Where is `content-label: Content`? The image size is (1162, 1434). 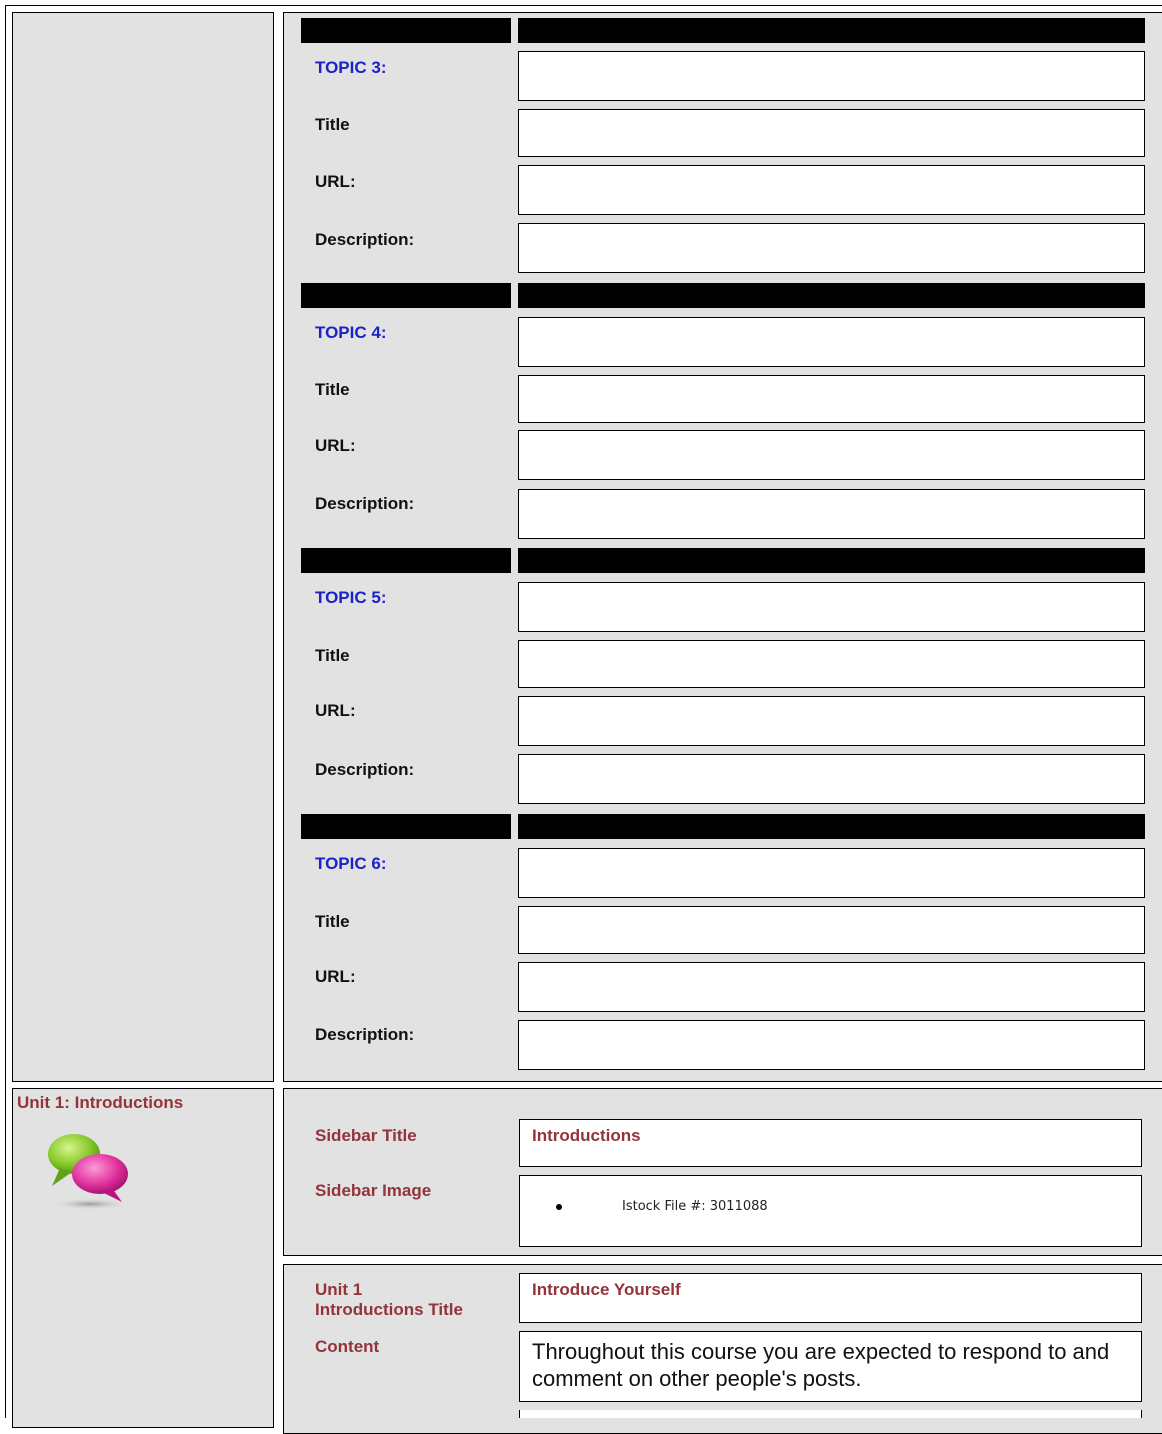
content-label: Content is located at coordinates (347, 1346).